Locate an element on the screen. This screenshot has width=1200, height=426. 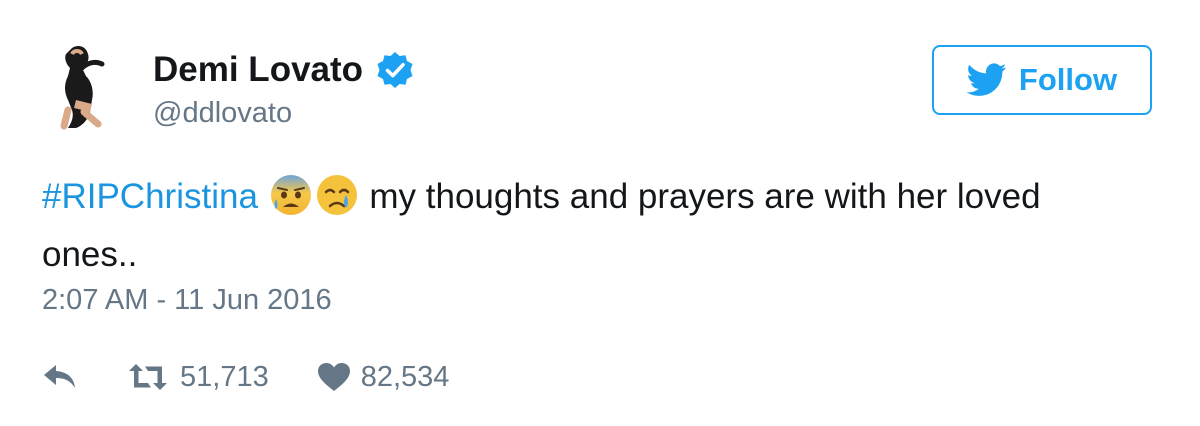
profile-photo-icon is located at coordinates (86, 86).